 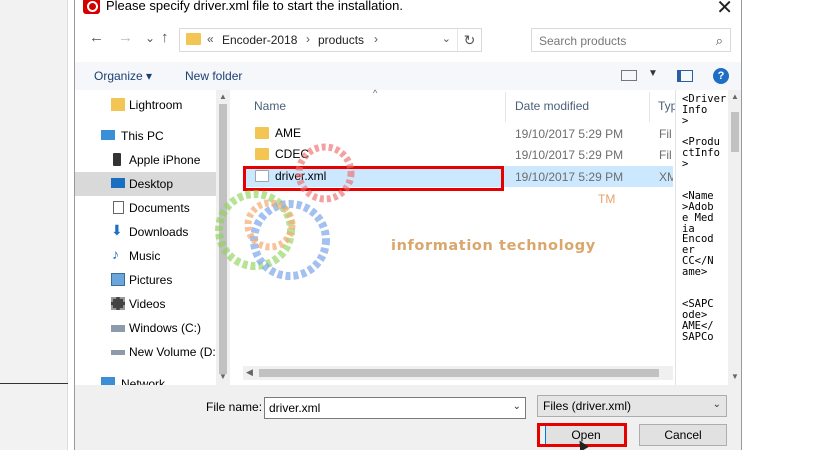 I want to click on nav-item-windows-c: Windows (C:), so click(x=145, y=328).